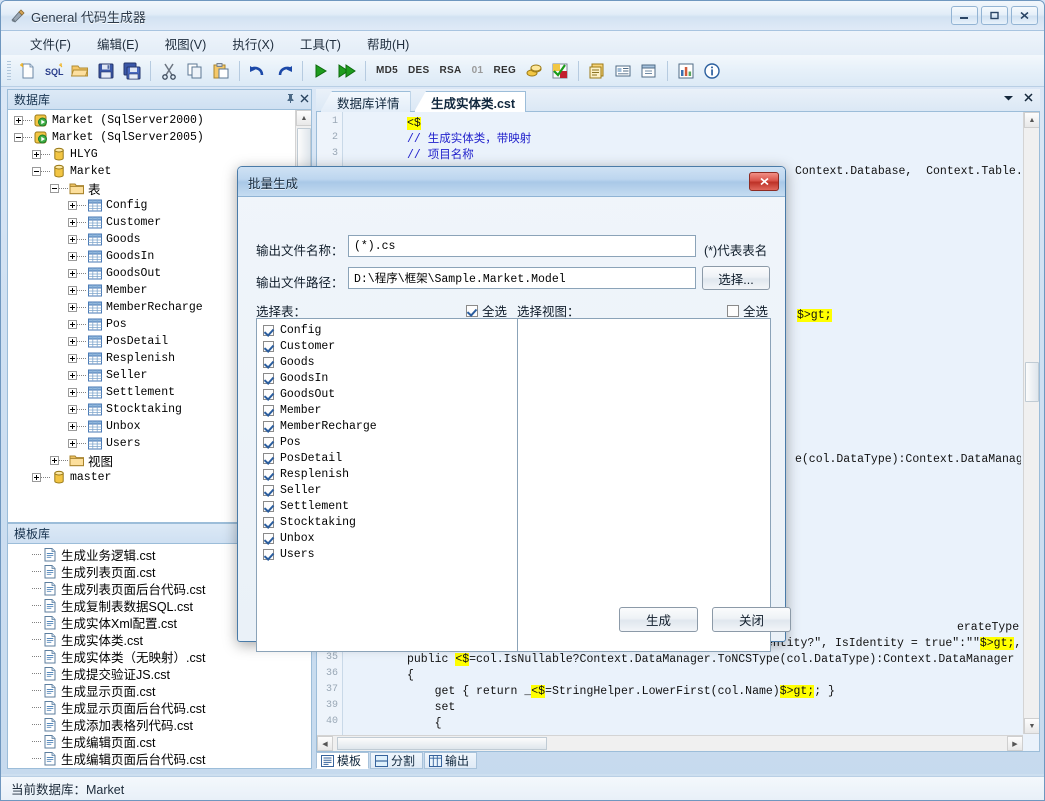  I want to click on color-picker-icon, so click(560, 71).